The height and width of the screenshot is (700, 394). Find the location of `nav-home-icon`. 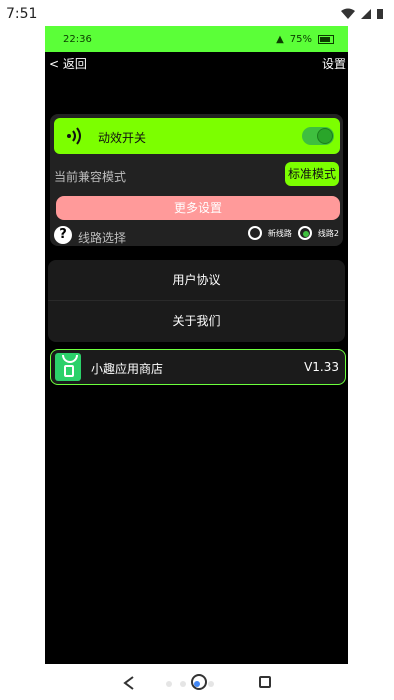

nav-home-icon is located at coordinates (199, 682).